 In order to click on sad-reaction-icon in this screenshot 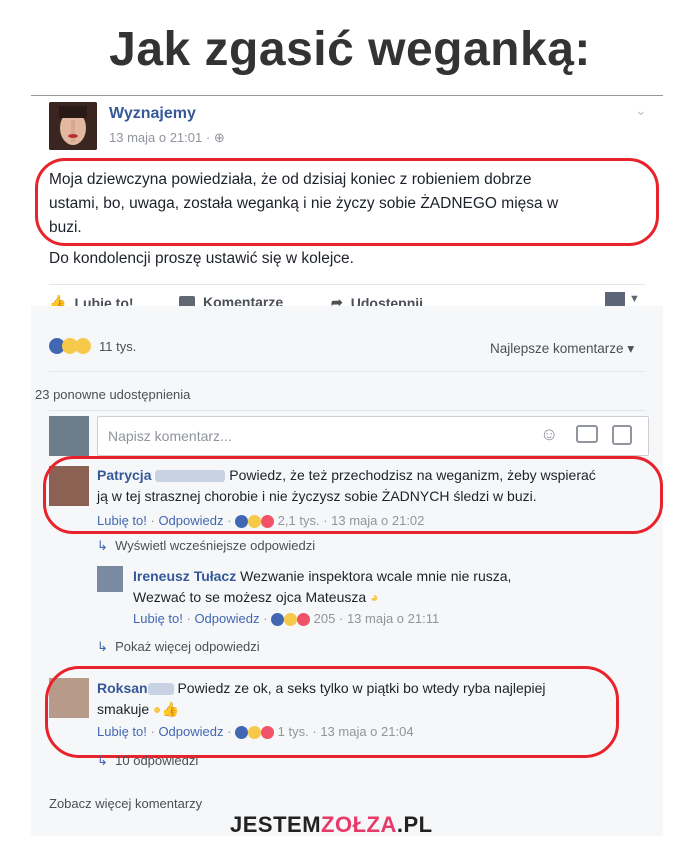, I will do `click(83, 346)`.